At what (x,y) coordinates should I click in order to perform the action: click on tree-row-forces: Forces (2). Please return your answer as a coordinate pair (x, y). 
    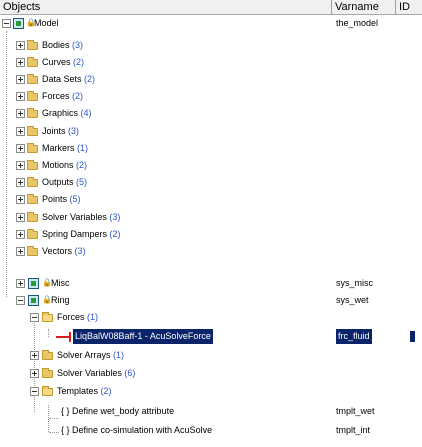
    Looking at the image, I should click on (211, 96).